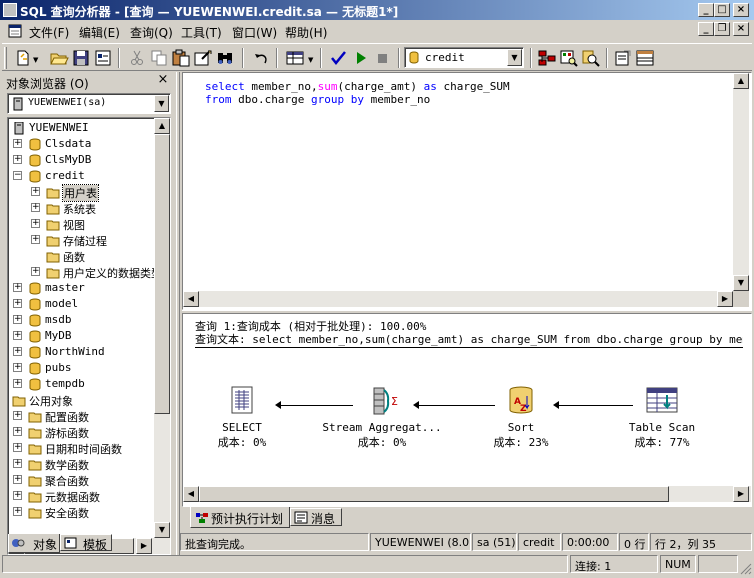  I want to click on tree-vscroll-thumb, so click(162, 274).